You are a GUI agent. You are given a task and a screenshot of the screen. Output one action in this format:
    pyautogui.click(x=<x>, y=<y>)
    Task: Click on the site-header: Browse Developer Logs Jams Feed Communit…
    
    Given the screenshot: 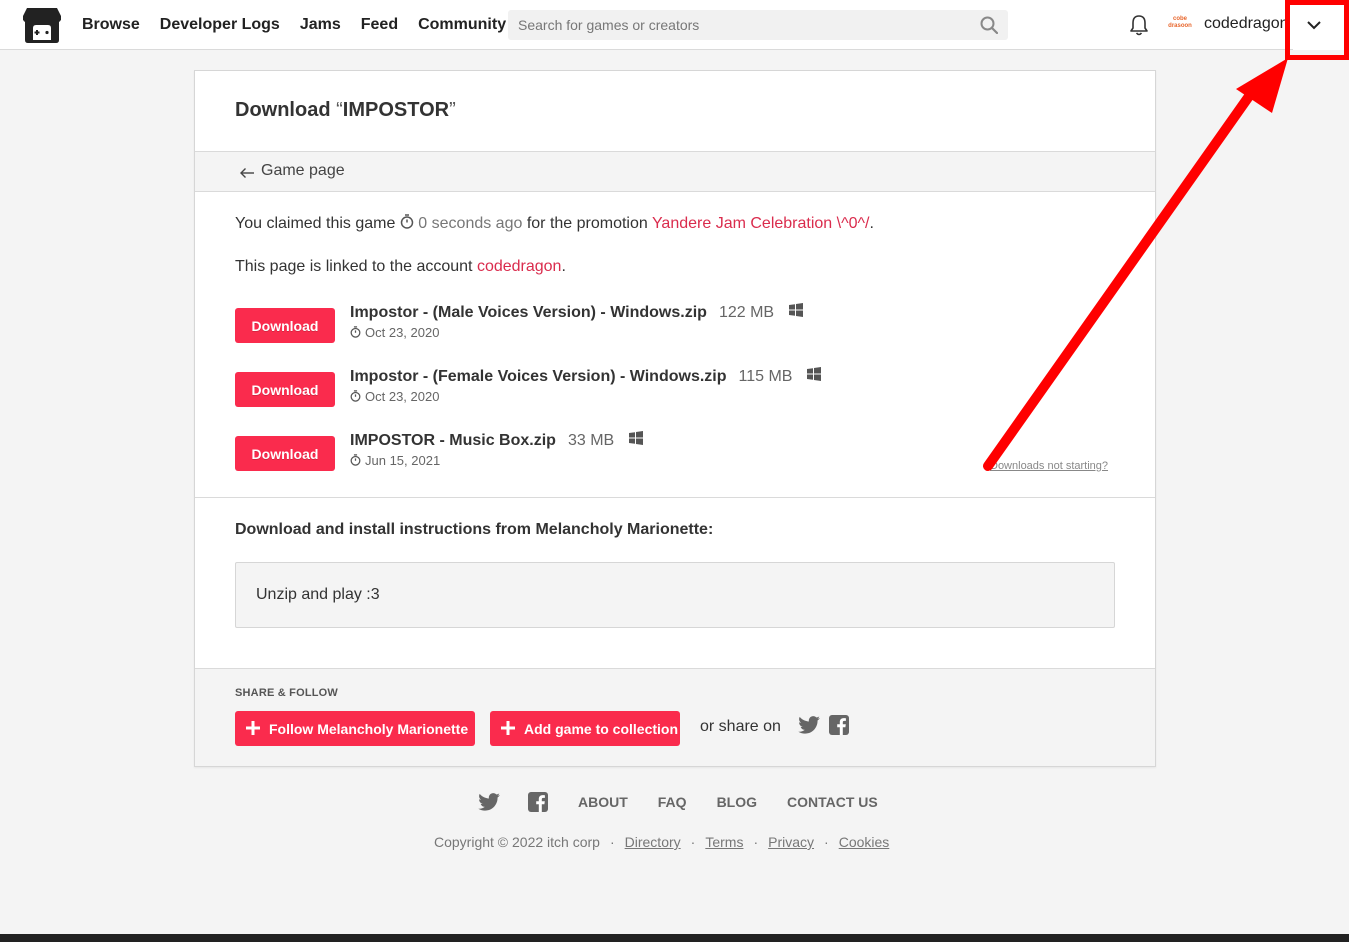 What is the action you would take?
    pyautogui.click(x=674, y=25)
    